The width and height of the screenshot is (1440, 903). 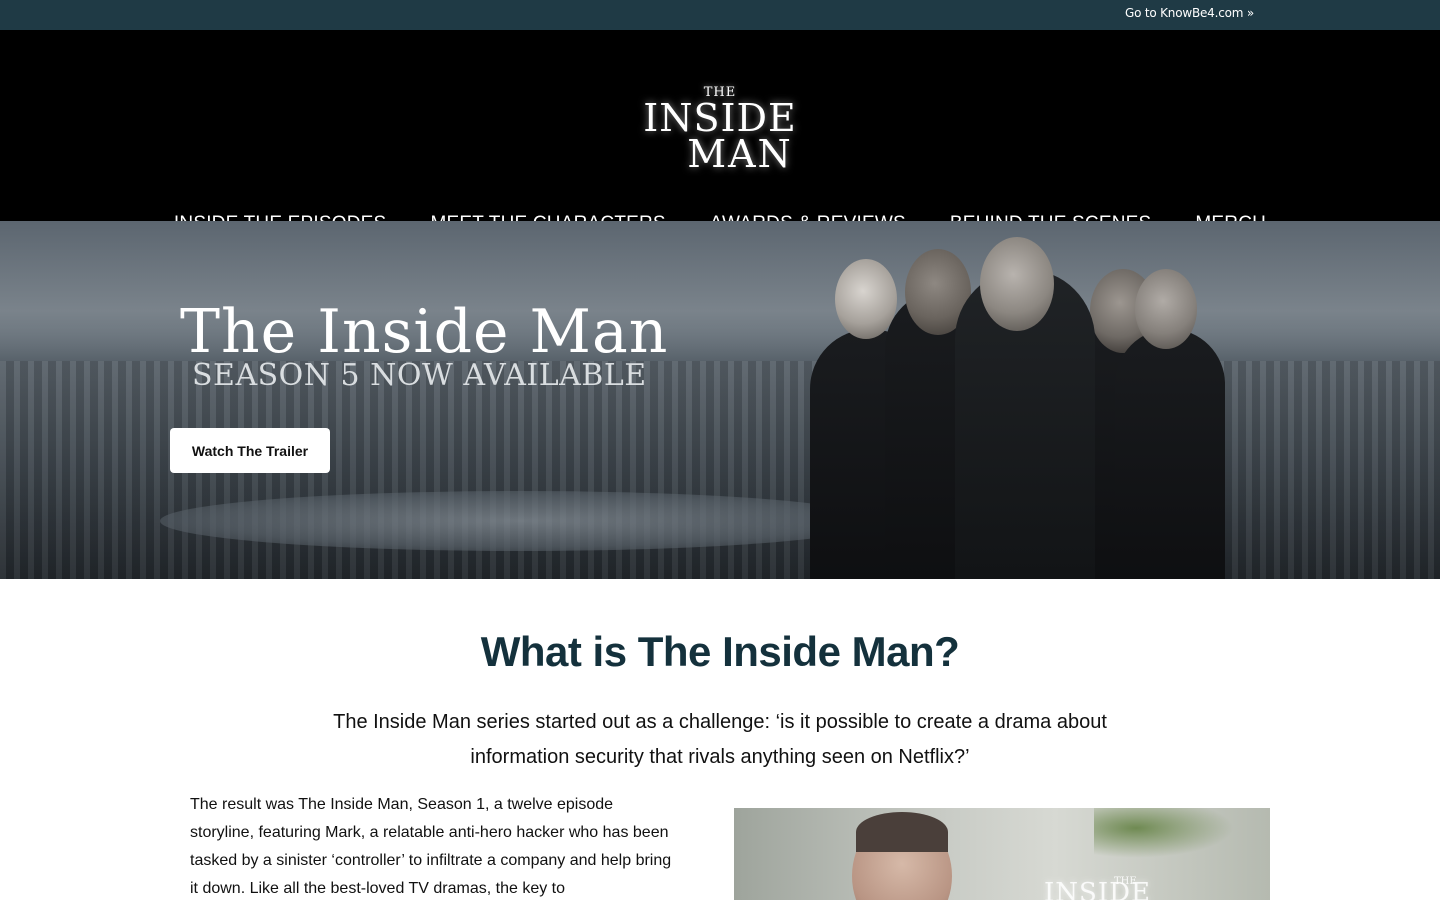 What do you see at coordinates (1002, 854) in the screenshot?
I see `intro-video: THE INSIDE` at bounding box center [1002, 854].